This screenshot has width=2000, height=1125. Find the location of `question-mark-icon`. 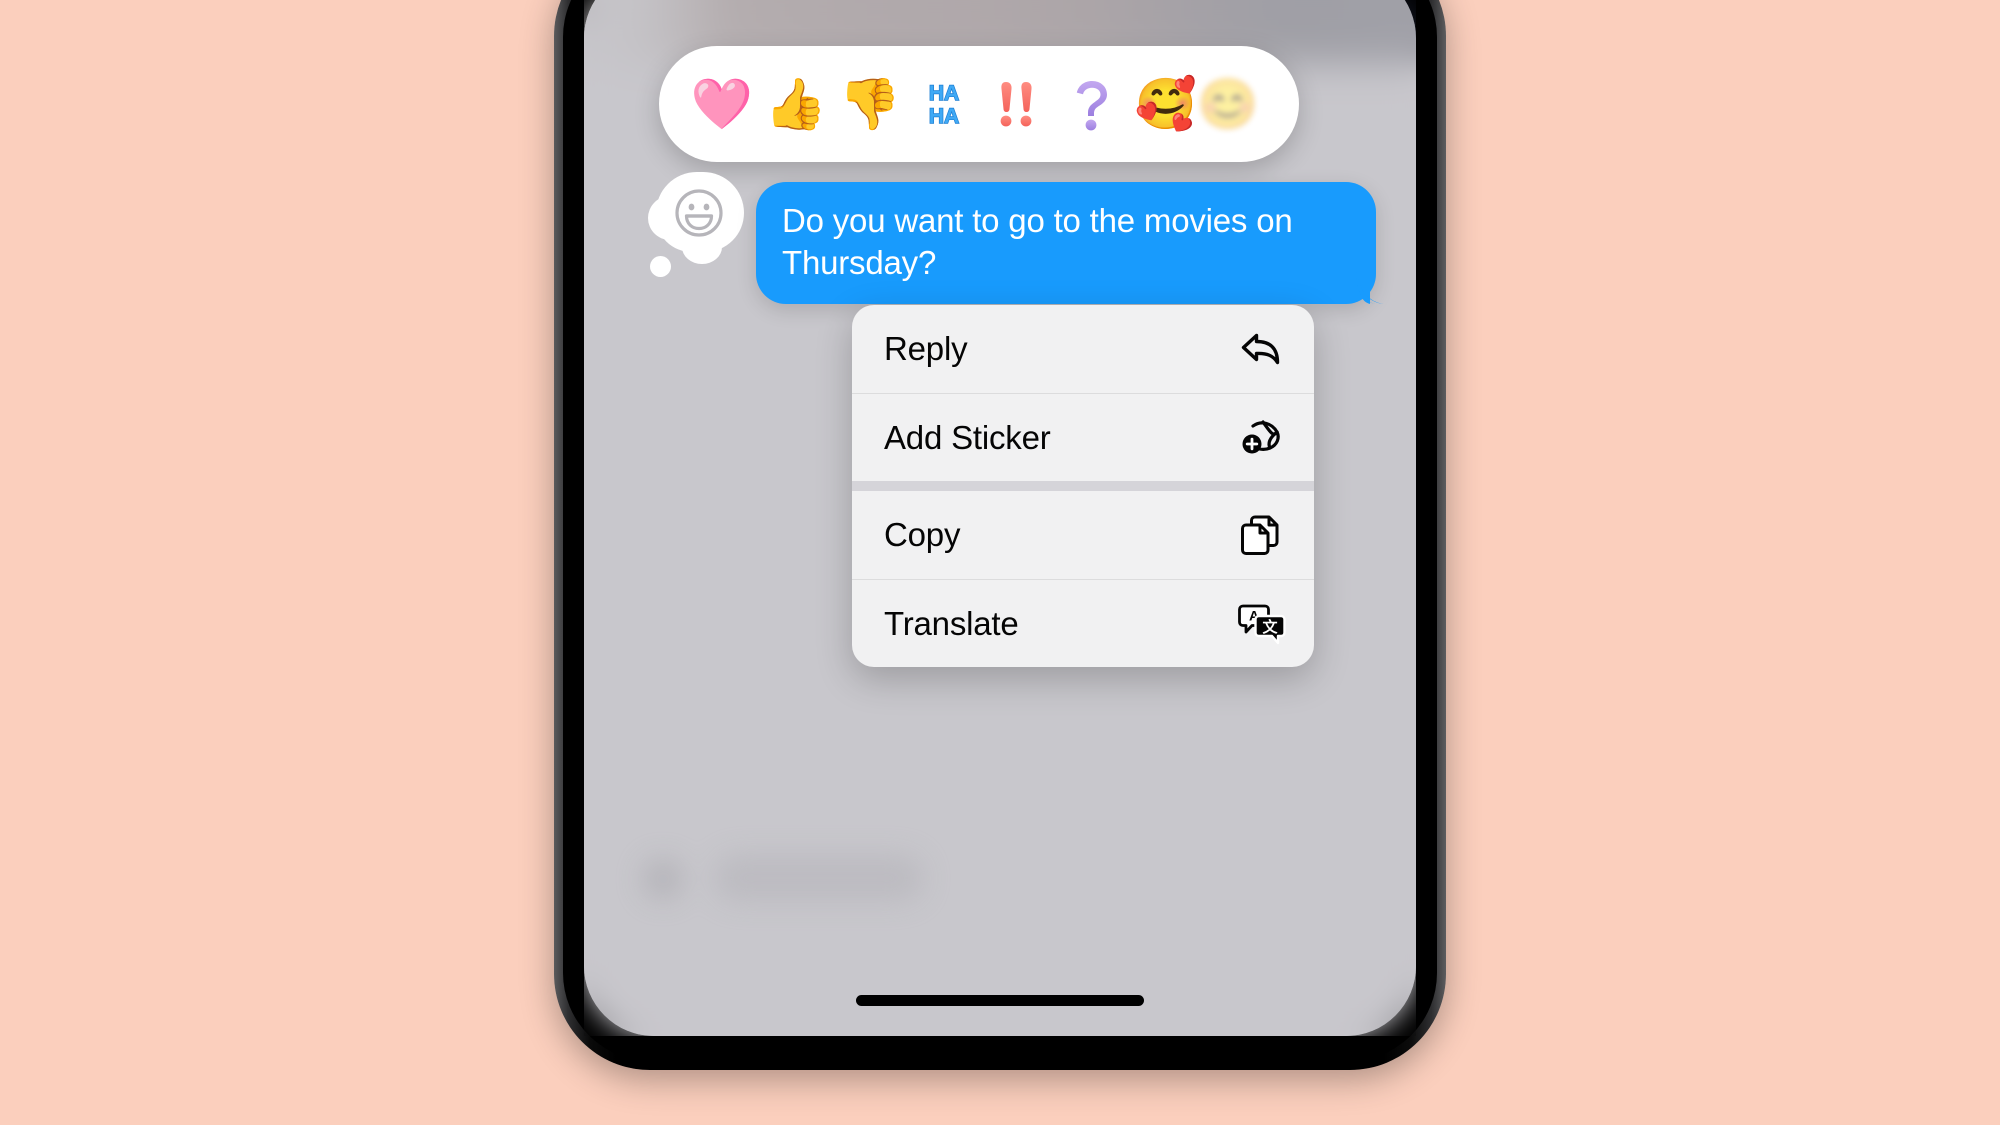

question-mark-icon is located at coordinates (1091, 106).